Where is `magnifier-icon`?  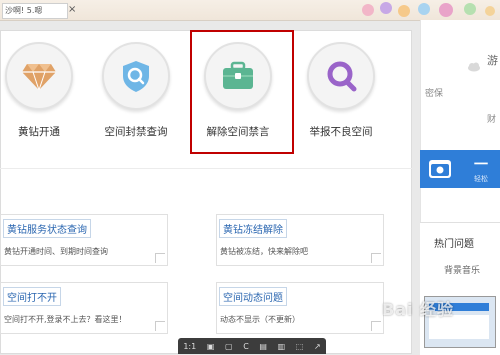 magnifier-icon is located at coordinates (342, 76).